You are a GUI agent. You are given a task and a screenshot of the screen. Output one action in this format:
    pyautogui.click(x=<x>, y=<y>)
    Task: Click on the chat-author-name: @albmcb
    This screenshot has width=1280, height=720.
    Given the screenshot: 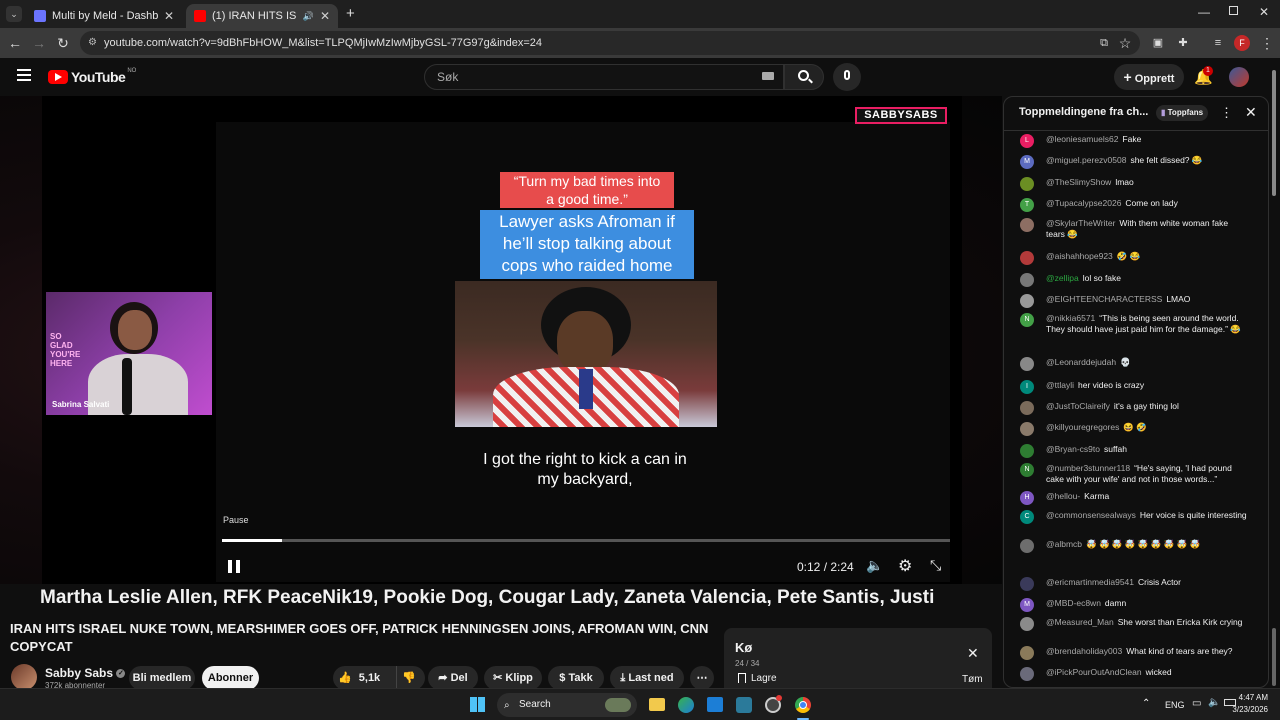 What is the action you would take?
    pyautogui.click(x=1064, y=544)
    